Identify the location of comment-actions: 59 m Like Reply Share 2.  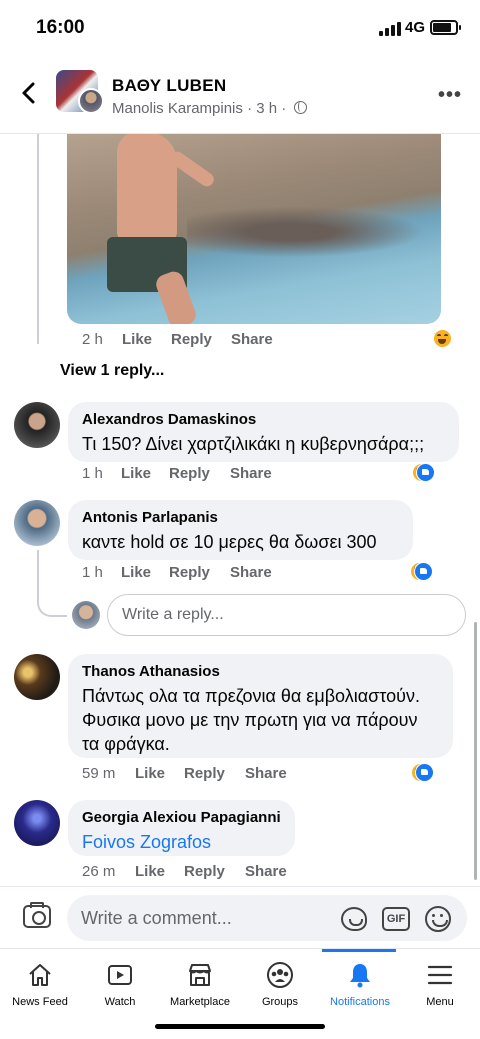
(277, 774).